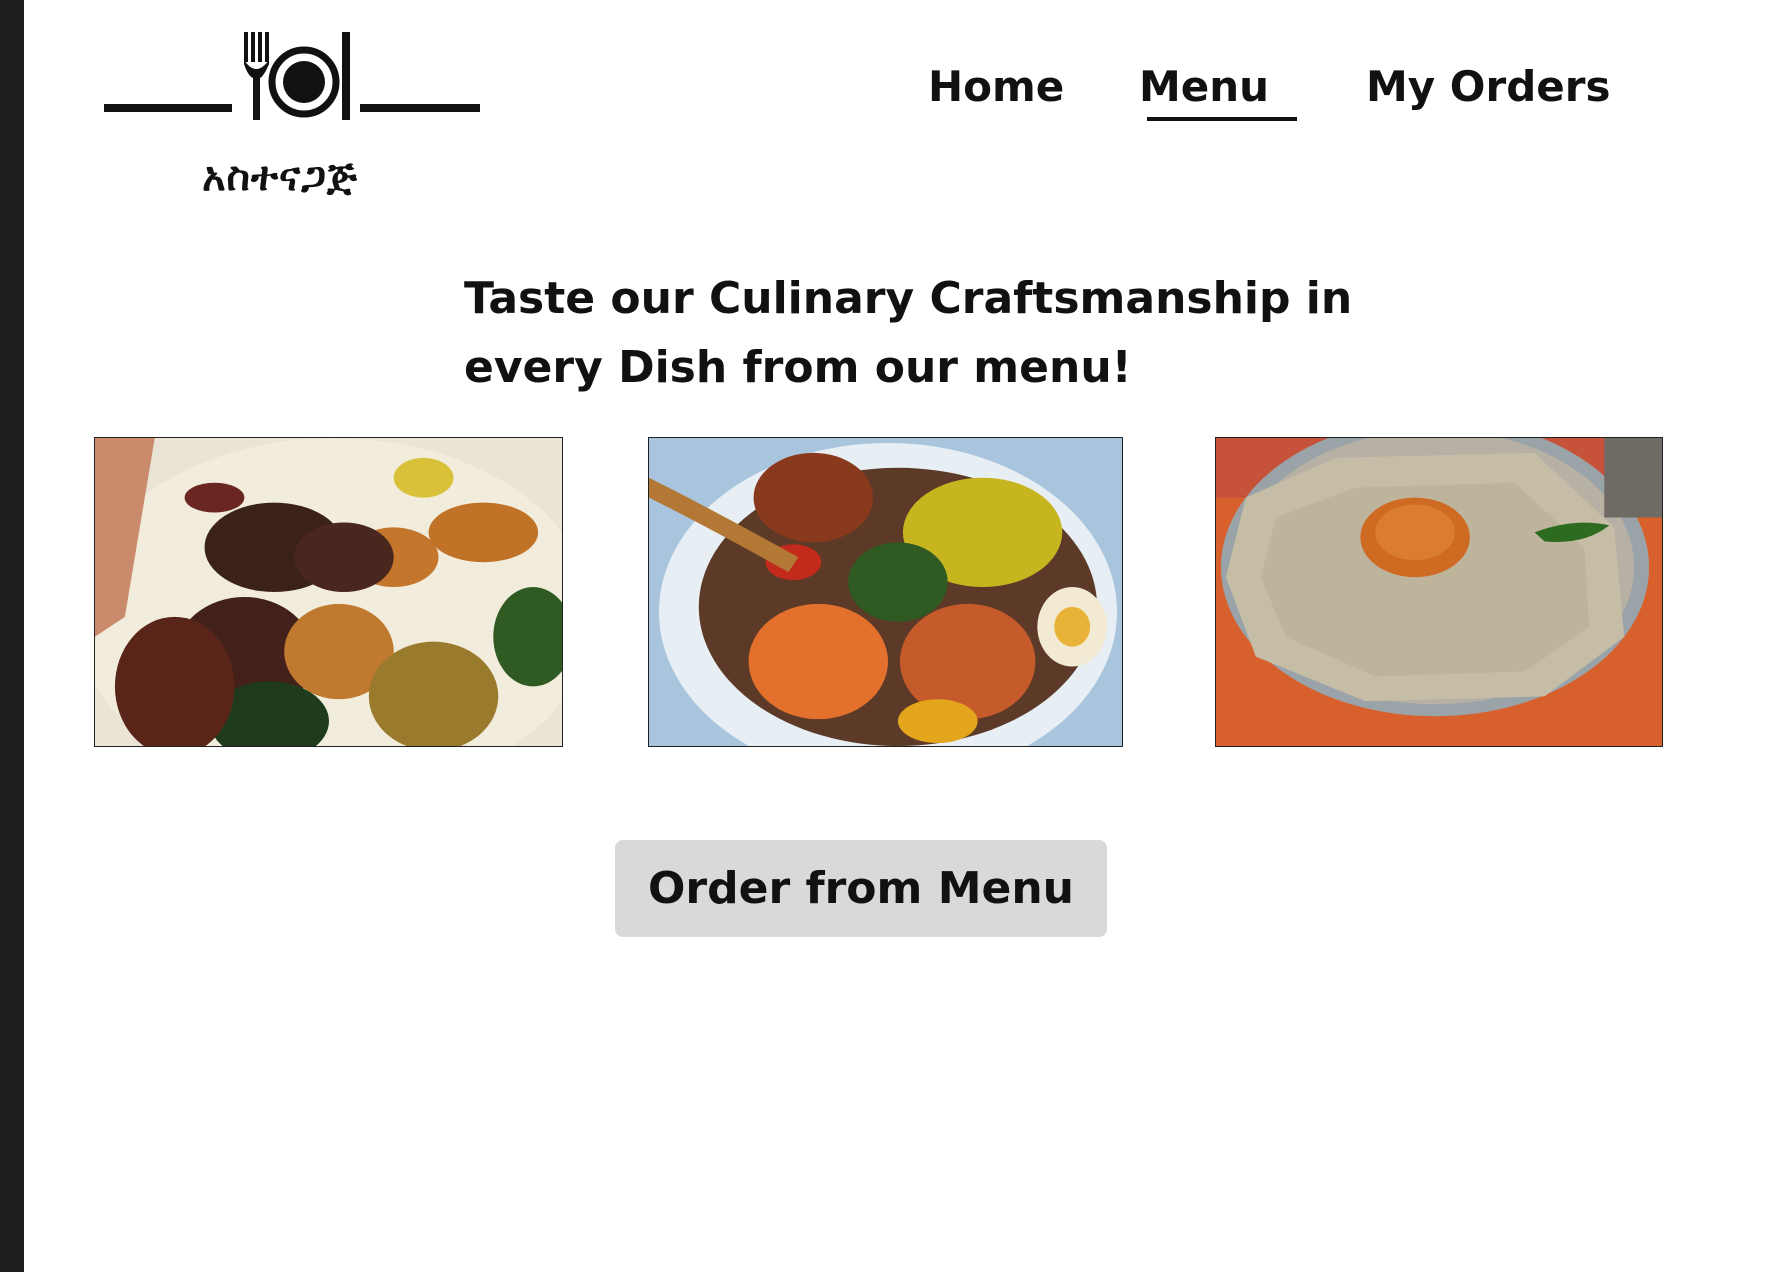 The width and height of the screenshot is (1769, 1272). What do you see at coordinates (280, 177) in the screenshot?
I see `logo-text: አስተናጋጅ` at bounding box center [280, 177].